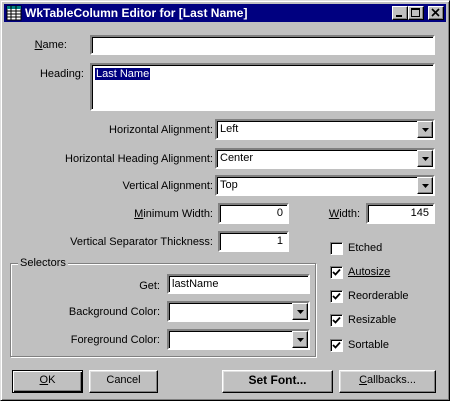 The width and height of the screenshot is (450, 401). What do you see at coordinates (149, 286) in the screenshot?
I see `get-label: Get:` at bounding box center [149, 286].